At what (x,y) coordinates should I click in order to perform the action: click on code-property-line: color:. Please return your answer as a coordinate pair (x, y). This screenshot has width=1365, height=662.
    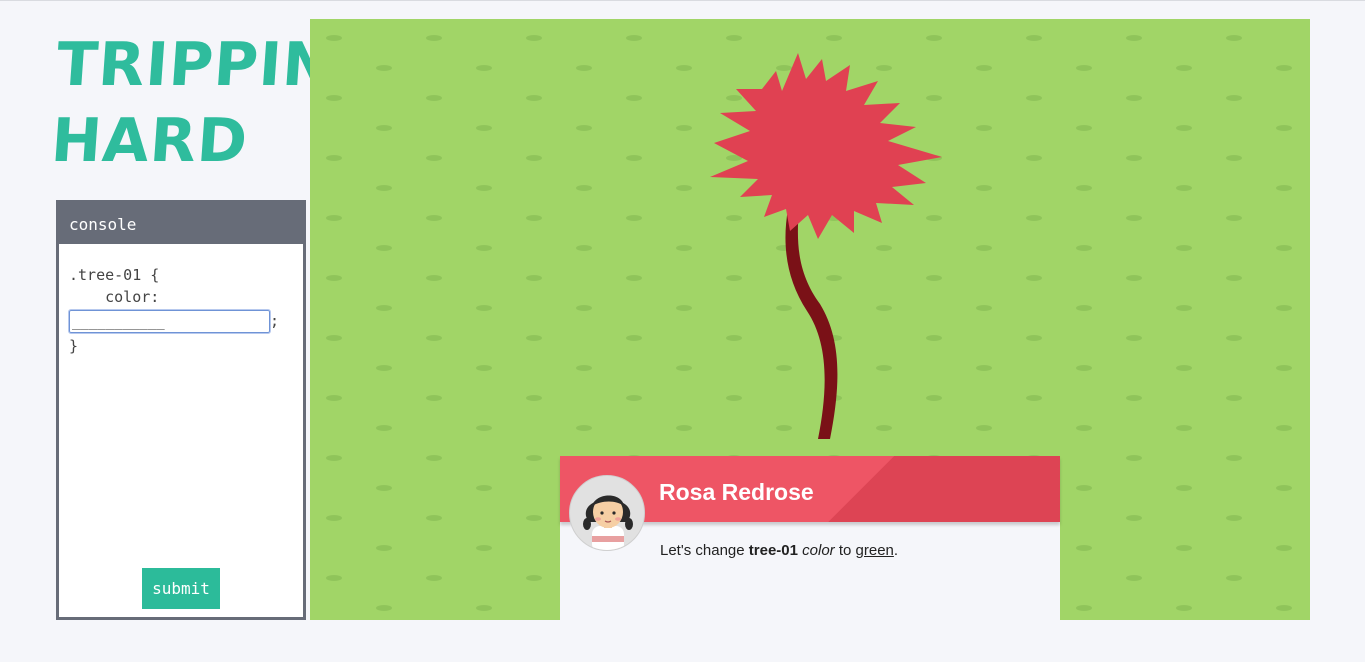
    Looking at the image, I should click on (114, 297).